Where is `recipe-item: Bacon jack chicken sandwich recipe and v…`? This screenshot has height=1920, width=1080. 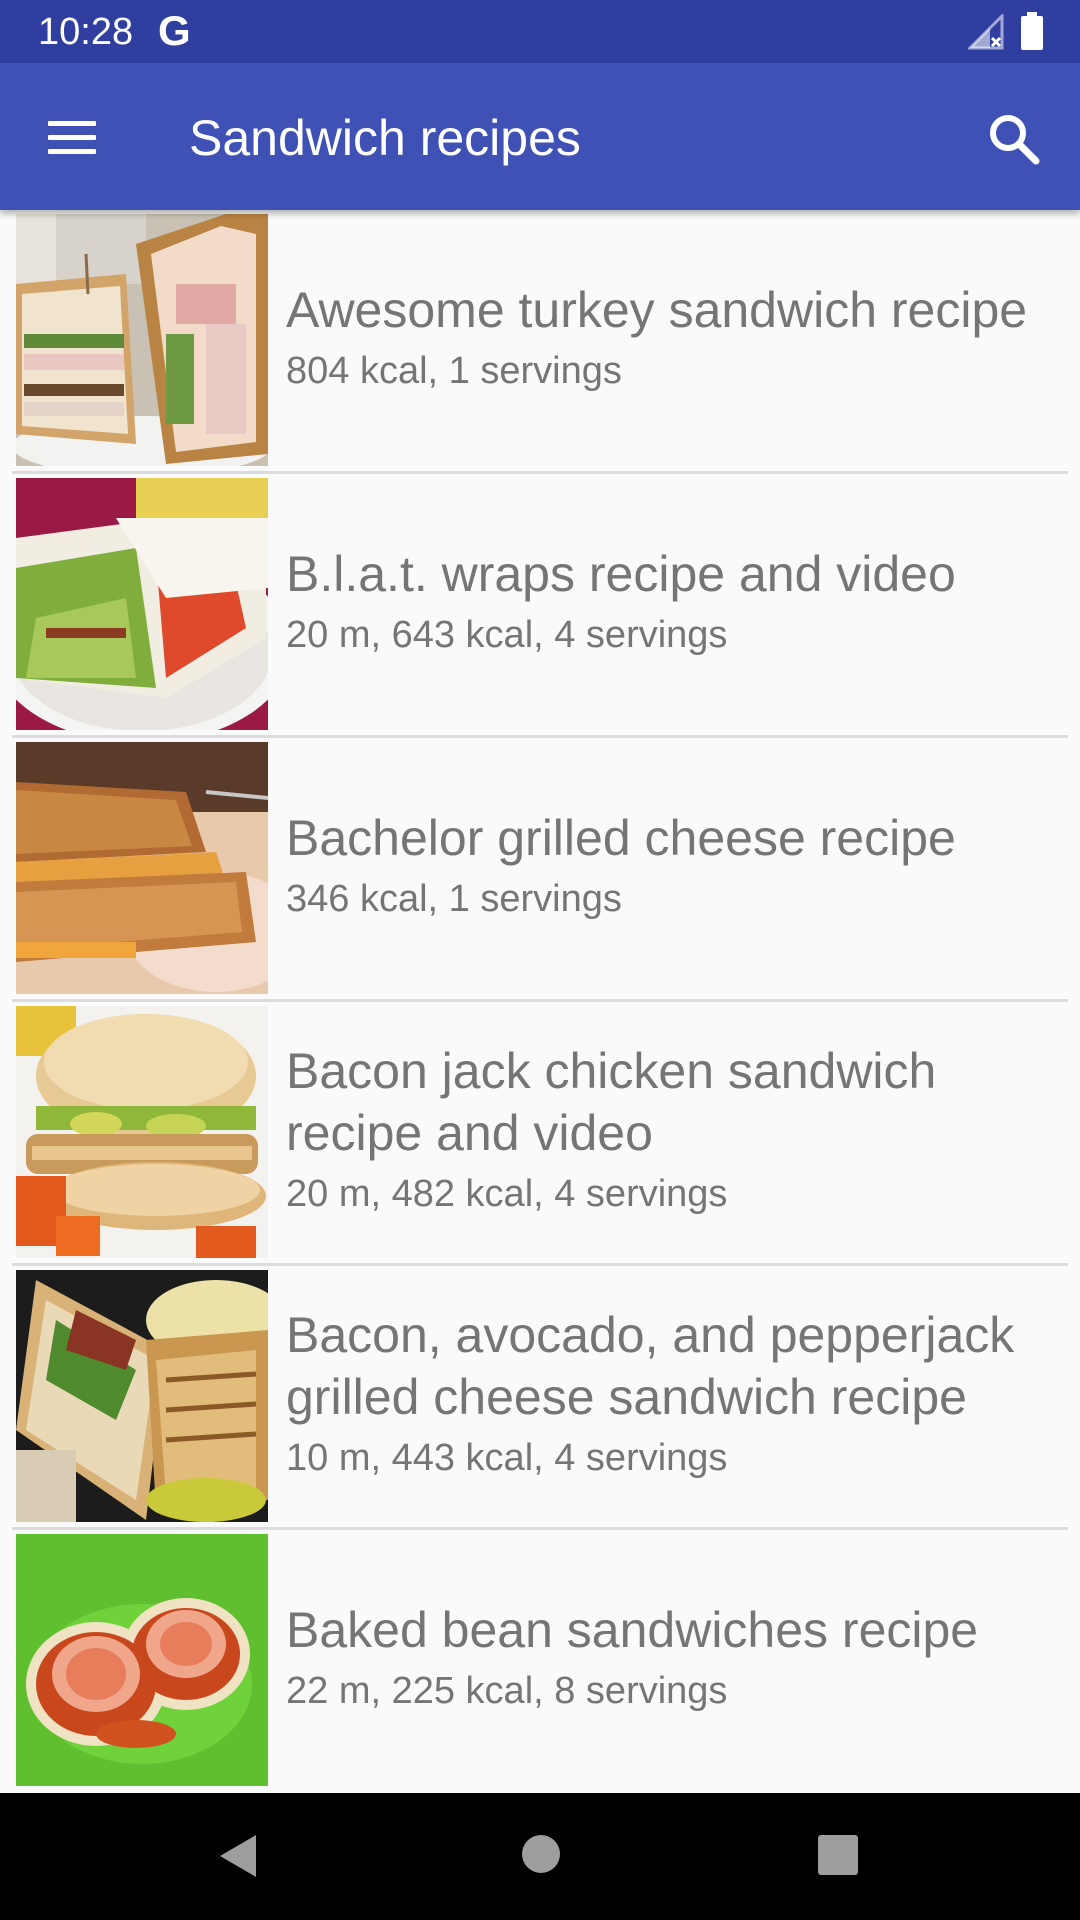 recipe-item: Bacon jack chicken sandwich recipe and v… is located at coordinates (540, 1134).